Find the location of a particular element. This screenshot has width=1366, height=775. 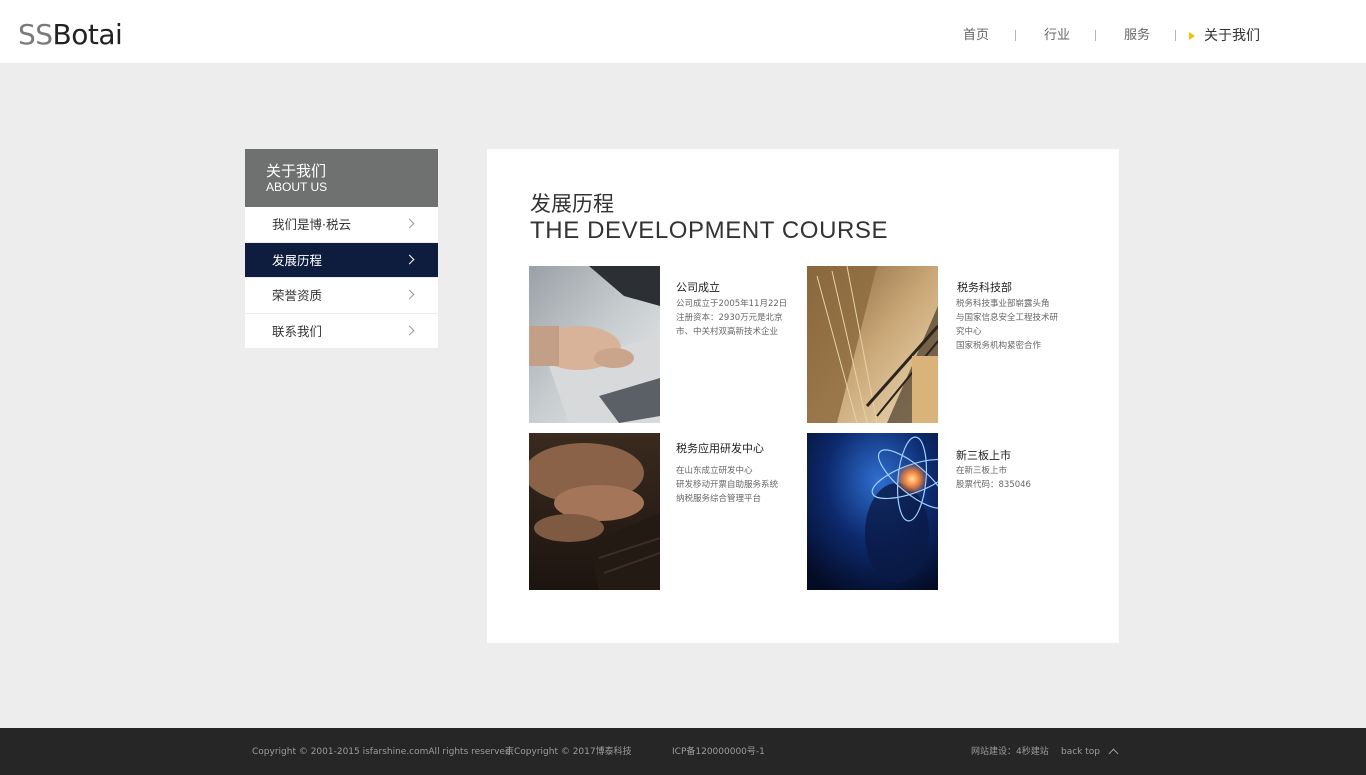

logo-prefix: SS is located at coordinates (35, 34).